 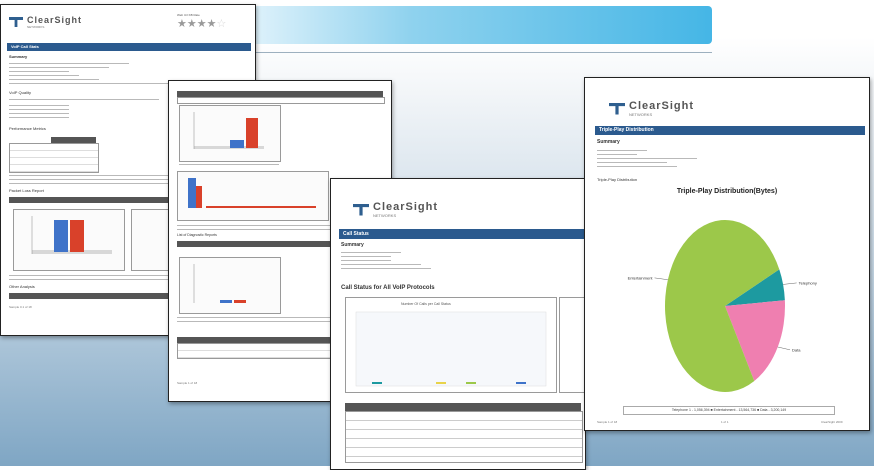 What do you see at coordinates (617, 179) in the screenshot?
I see `doc4-section: Triple-Play Distribution` at bounding box center [617, 179].